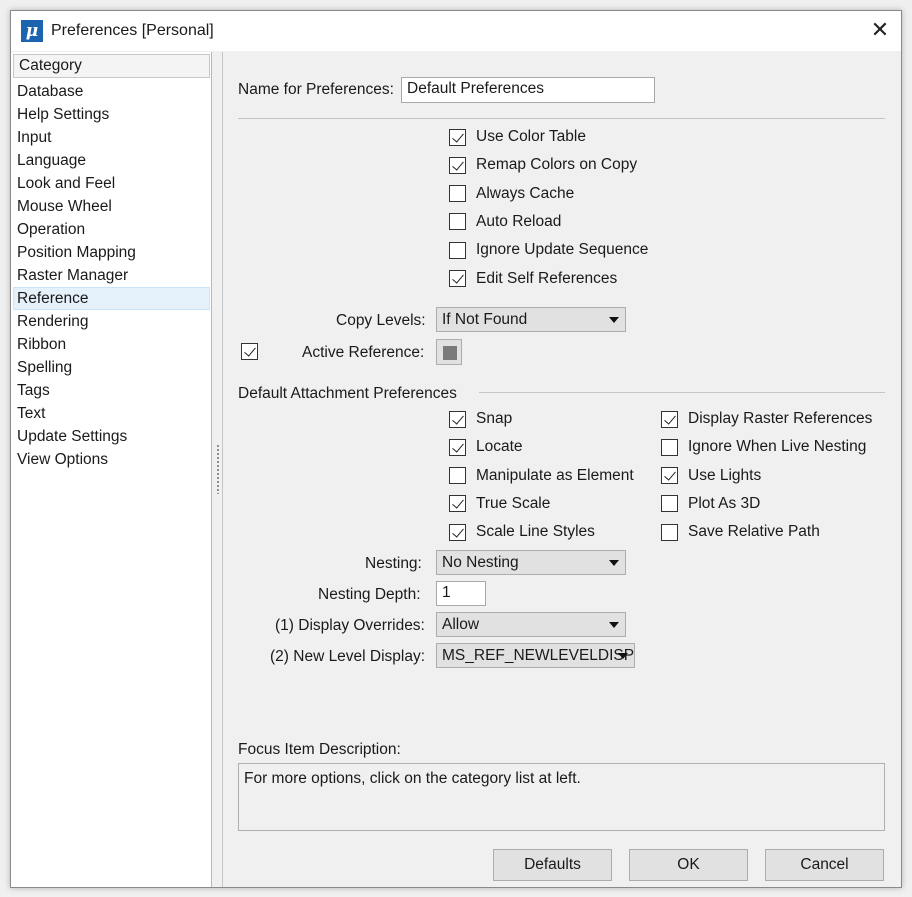 The height and width of the screenshot is (897, 912). Describe the element at coordinates (485, 319) in the screenshot. I see `copy-levels-value: If Not Found` at that location.